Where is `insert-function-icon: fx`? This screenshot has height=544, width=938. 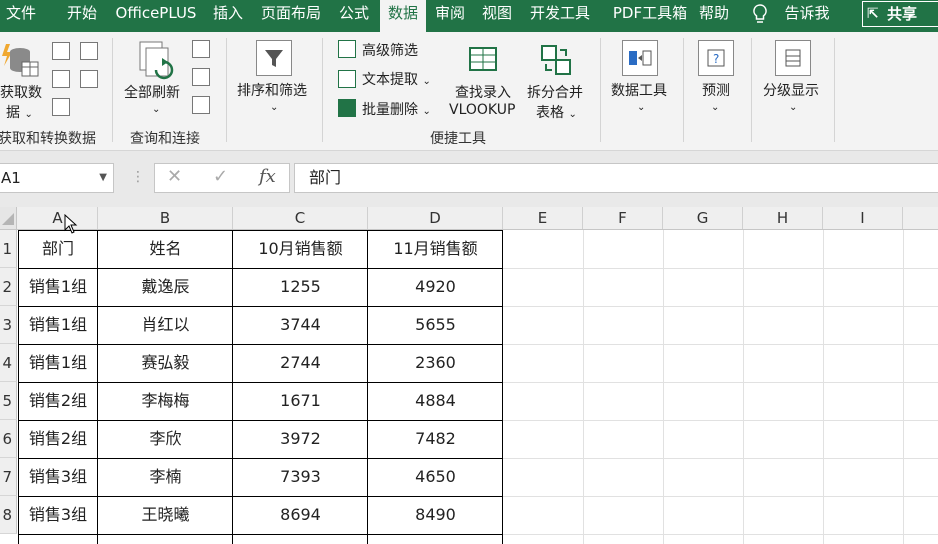 insert-function-icon: fx is located at coordinates (267, 176).